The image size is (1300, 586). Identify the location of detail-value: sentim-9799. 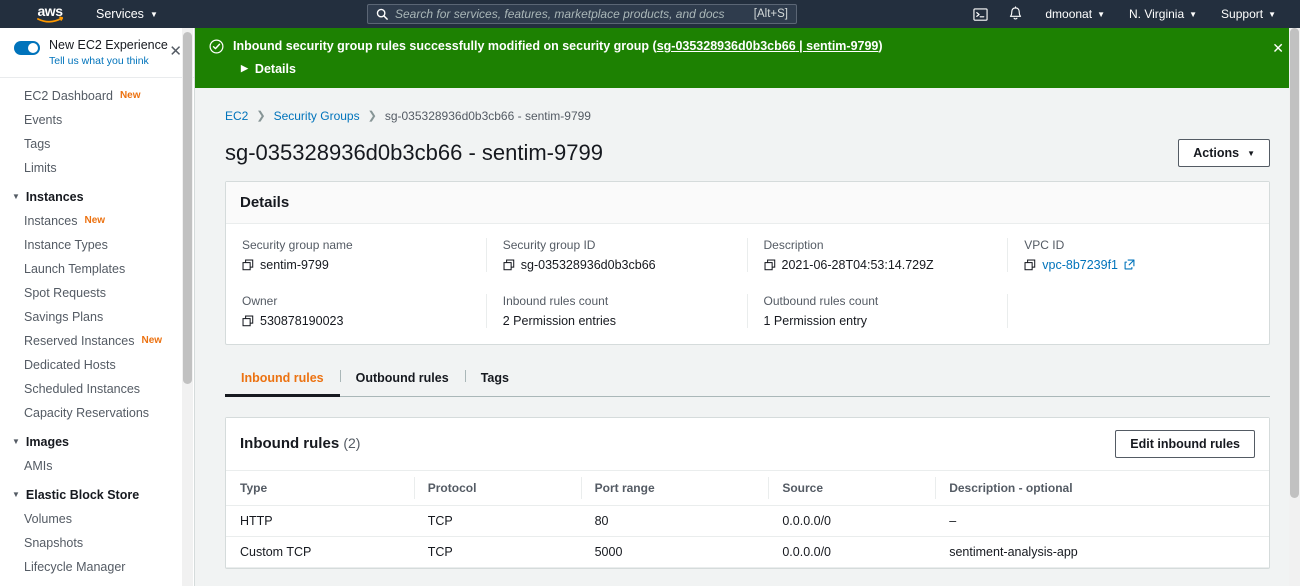
(294, 264).